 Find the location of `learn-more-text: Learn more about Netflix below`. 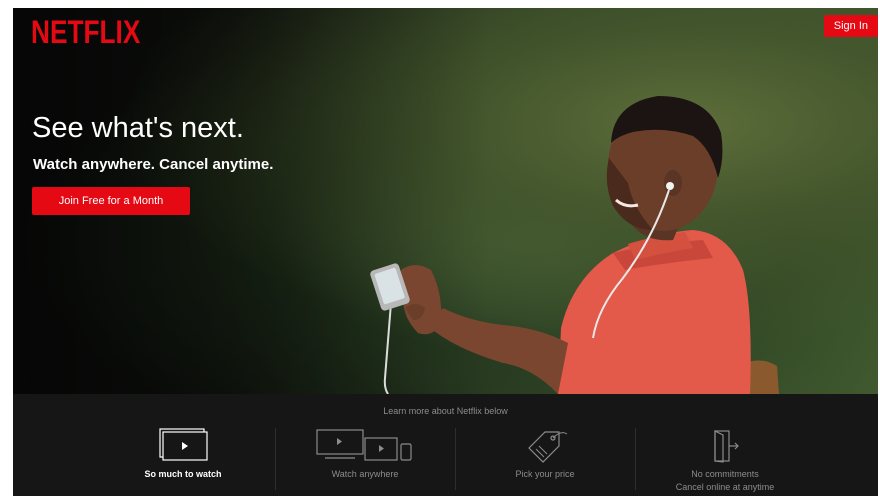

learn-more-text: Learn more about Netflix below is located at coordinates (445, 411).